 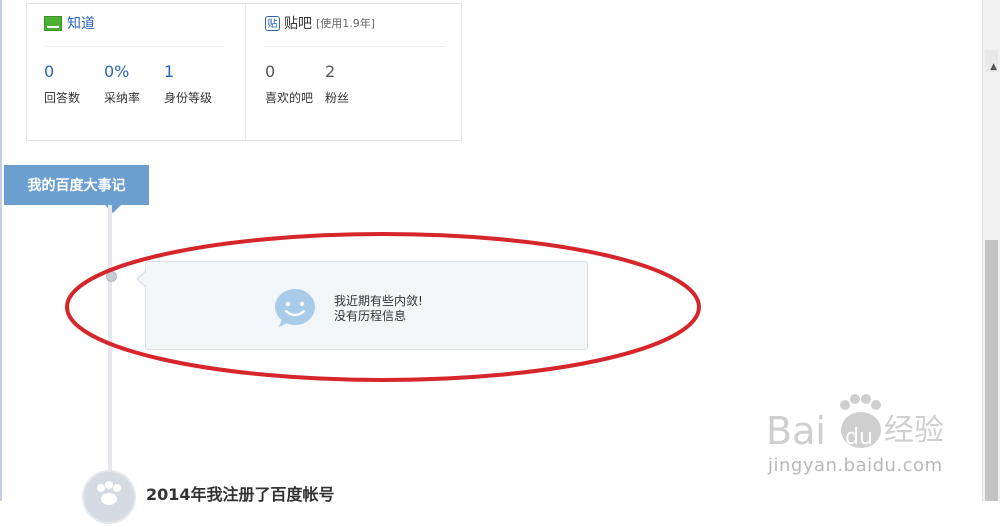 What do you see at coordinates (991, 370) in the screenshot?
I see `scrollbar-thumb` at bounding box center [991, 370].